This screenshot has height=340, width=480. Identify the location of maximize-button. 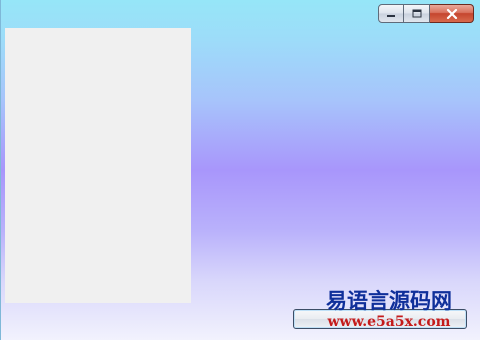
(417, 13).